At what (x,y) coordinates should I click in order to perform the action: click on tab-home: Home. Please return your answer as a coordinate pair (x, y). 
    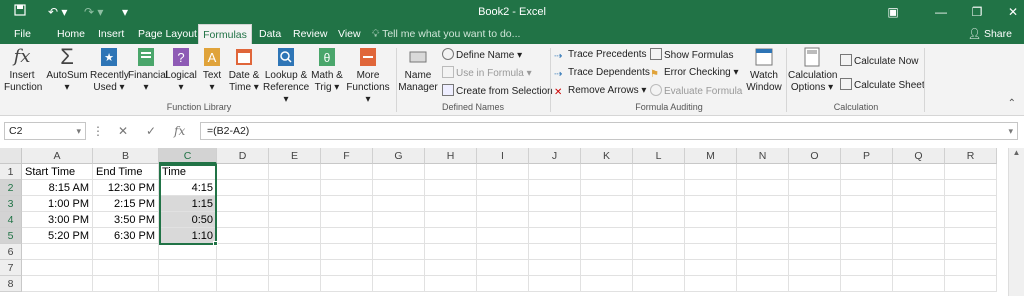
    Looking at the image, I should click on (71, 34).